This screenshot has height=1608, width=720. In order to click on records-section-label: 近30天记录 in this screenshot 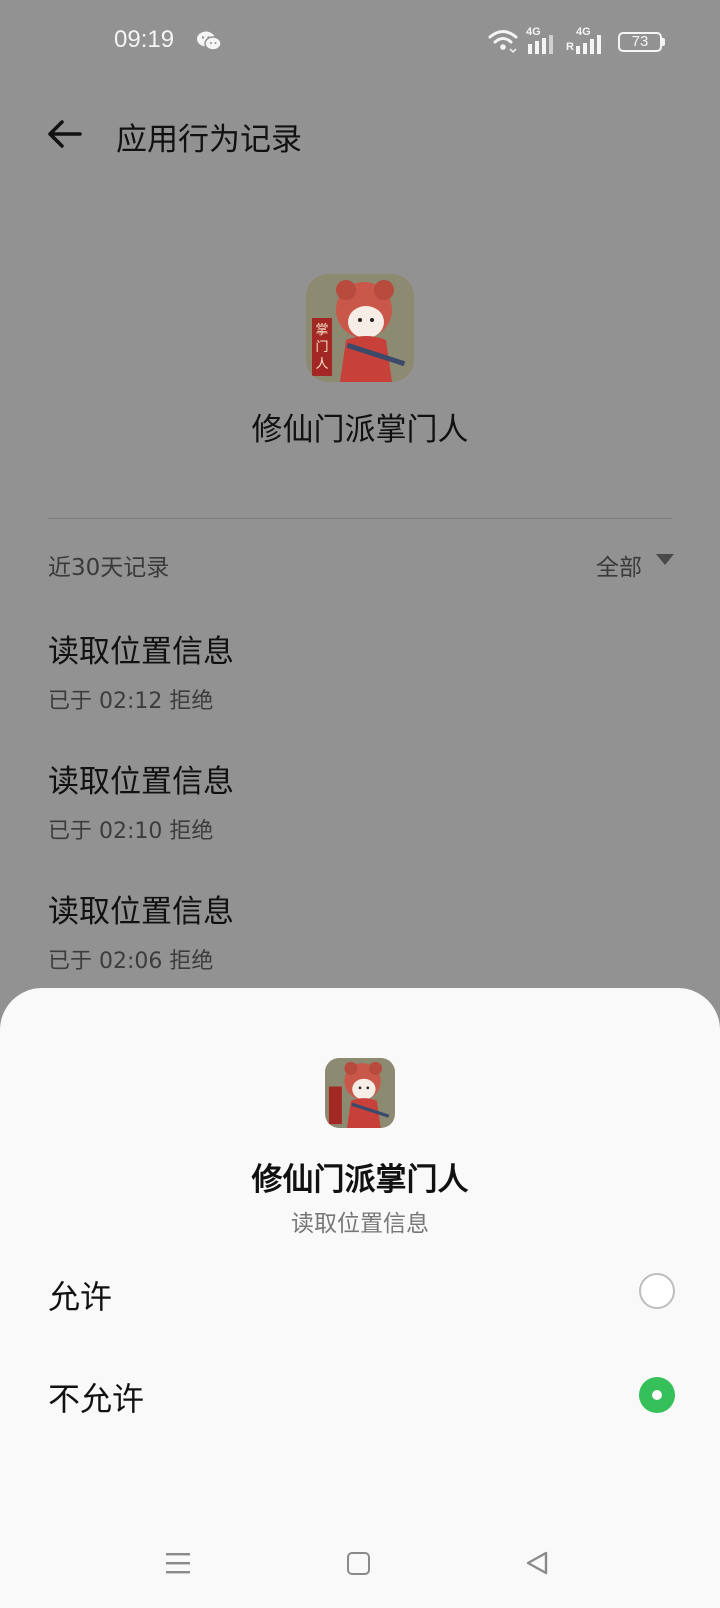, I will do `click(109, 568)`.